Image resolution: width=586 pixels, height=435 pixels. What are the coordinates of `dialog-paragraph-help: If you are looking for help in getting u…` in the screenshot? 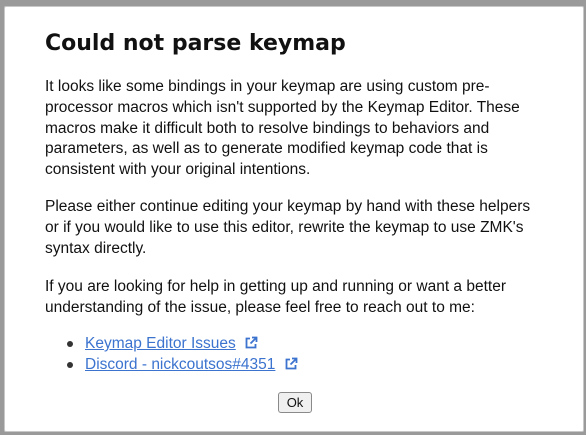 It's located at (275, 297).